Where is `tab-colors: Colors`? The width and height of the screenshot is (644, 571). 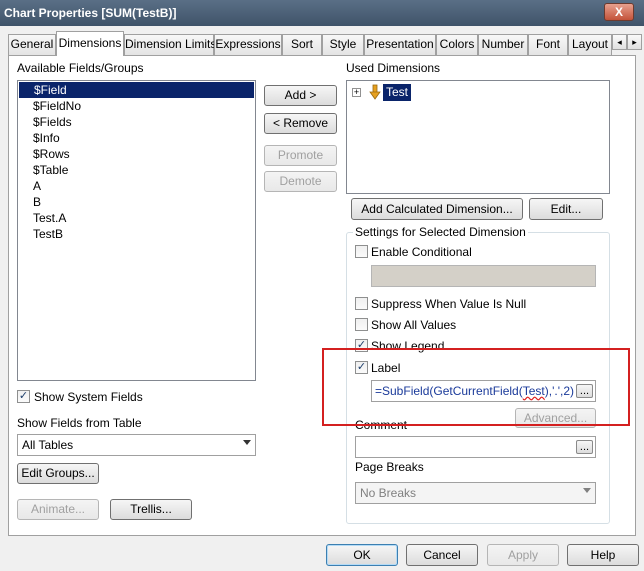
tab-colors: Colors is located at coordinates (457, 44).